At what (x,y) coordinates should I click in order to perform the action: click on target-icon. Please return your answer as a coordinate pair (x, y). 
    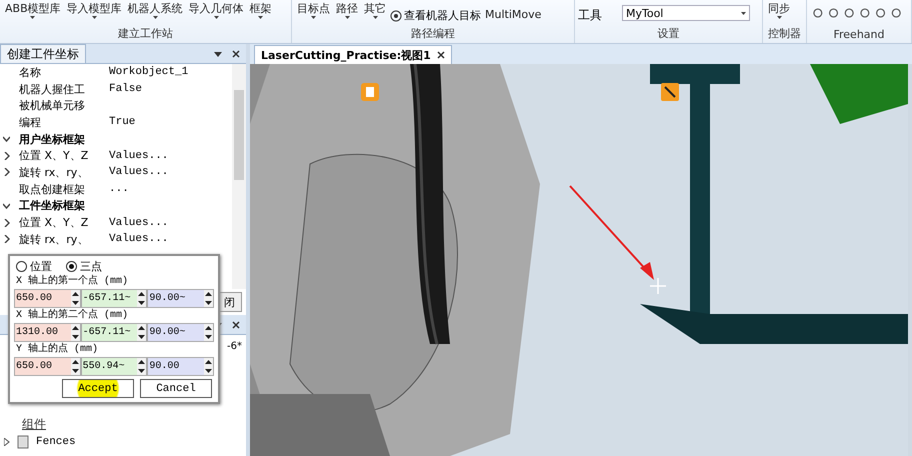
    Looking at the image, I should click on (396, 16).